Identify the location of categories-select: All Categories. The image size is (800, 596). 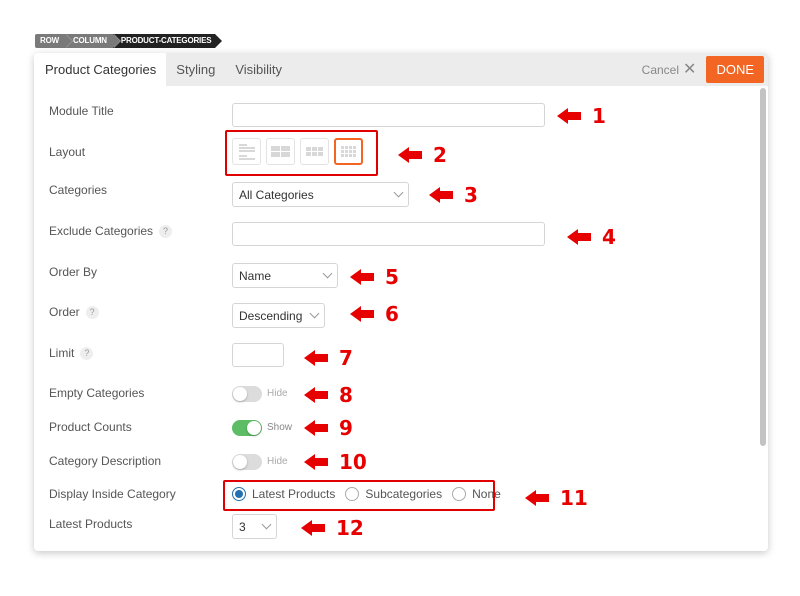
(320, 194).